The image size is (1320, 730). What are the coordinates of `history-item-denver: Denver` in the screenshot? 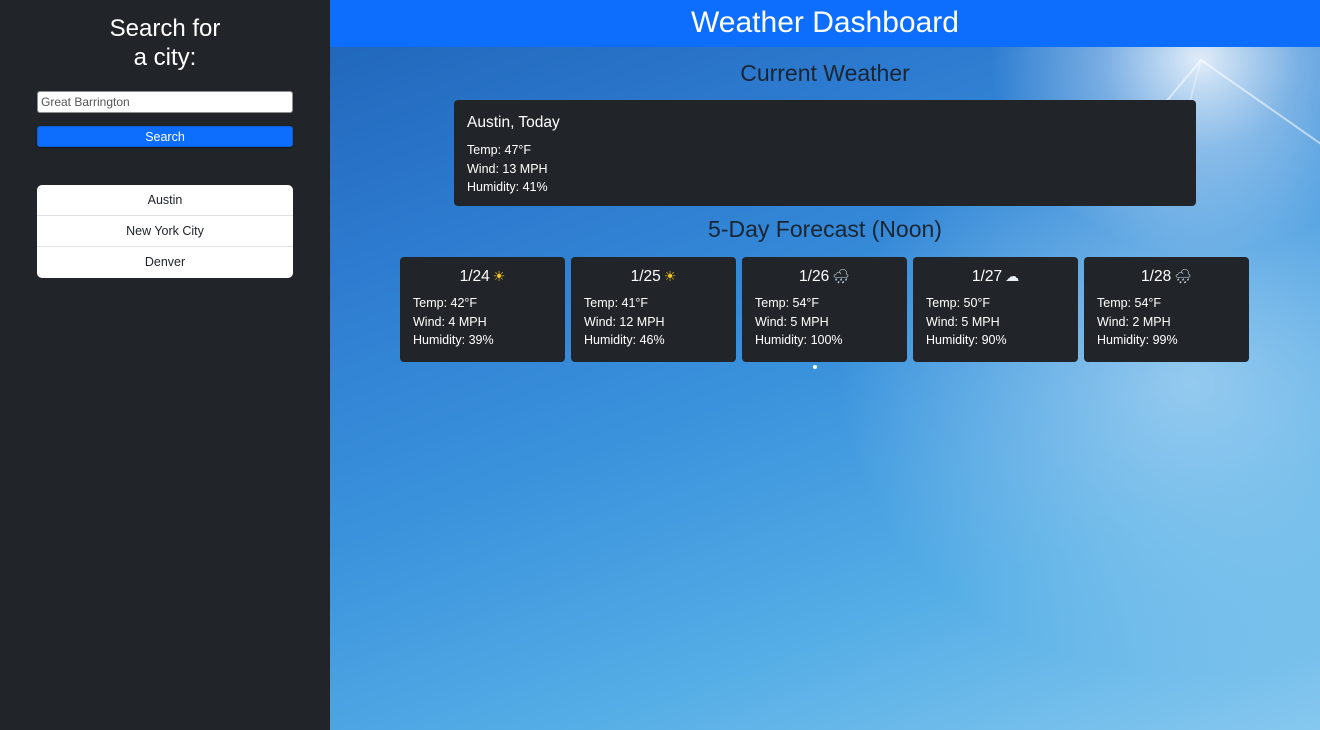 It's located at (165, 262).